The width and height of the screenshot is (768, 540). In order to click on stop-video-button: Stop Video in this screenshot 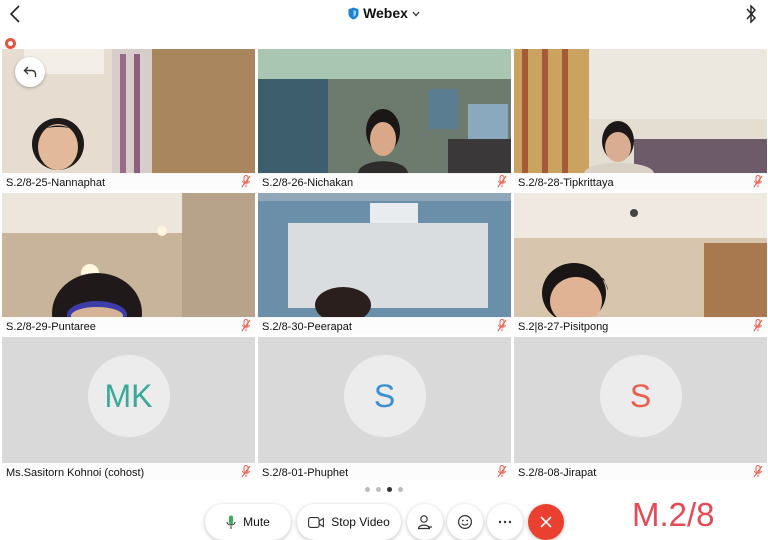, I will do `click(349, 522)`.